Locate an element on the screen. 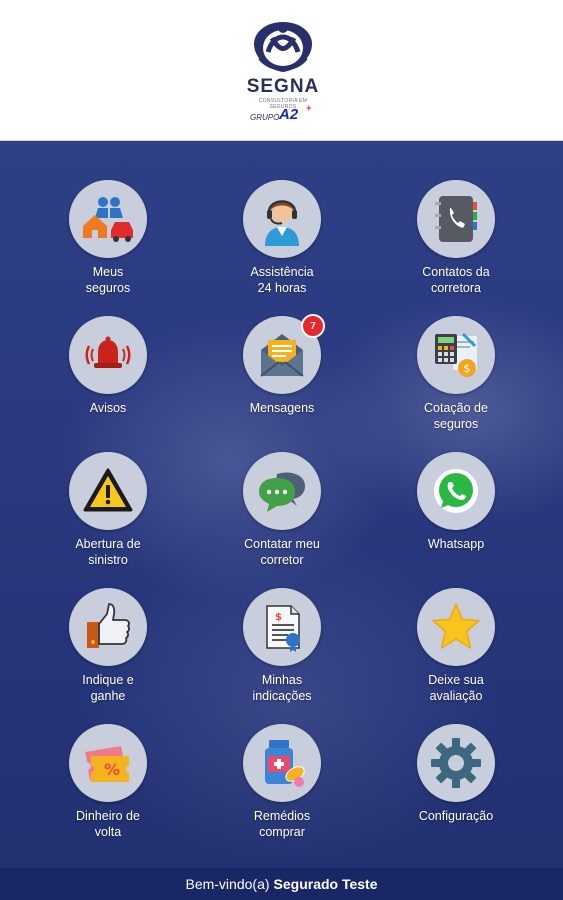  menu-abertura-sinistro: Abertura de sinistro is located at coordinates (108, 514).